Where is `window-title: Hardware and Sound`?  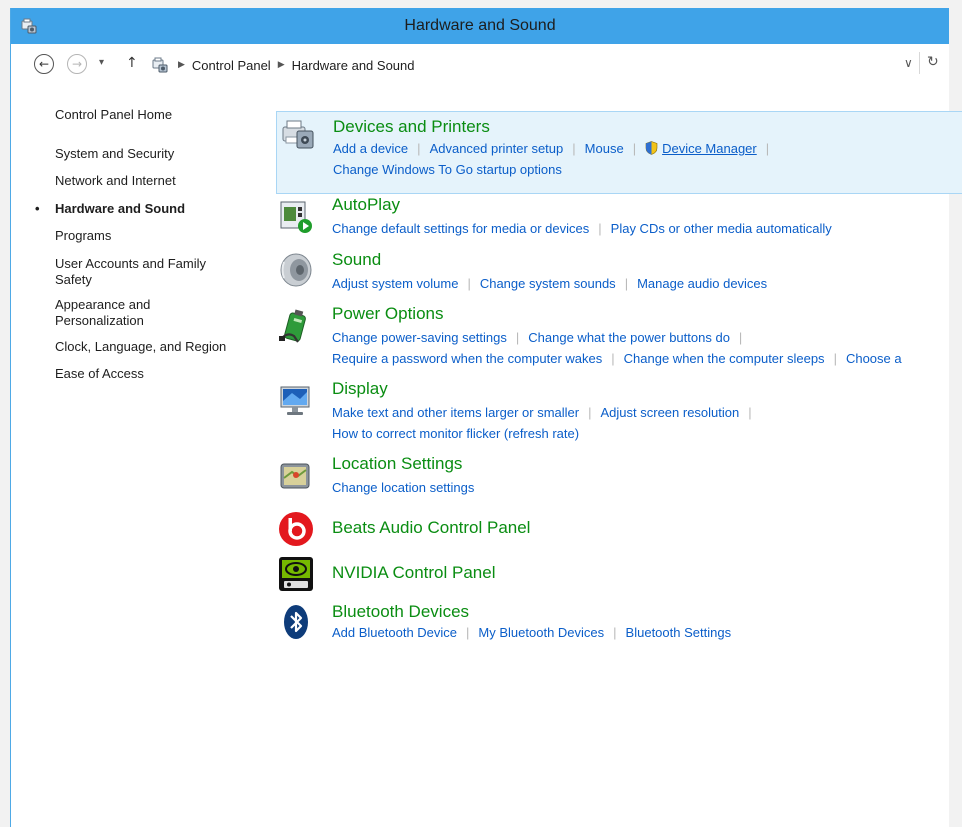
window-title: Hardware and Sound is located at coordinates (480, 25).